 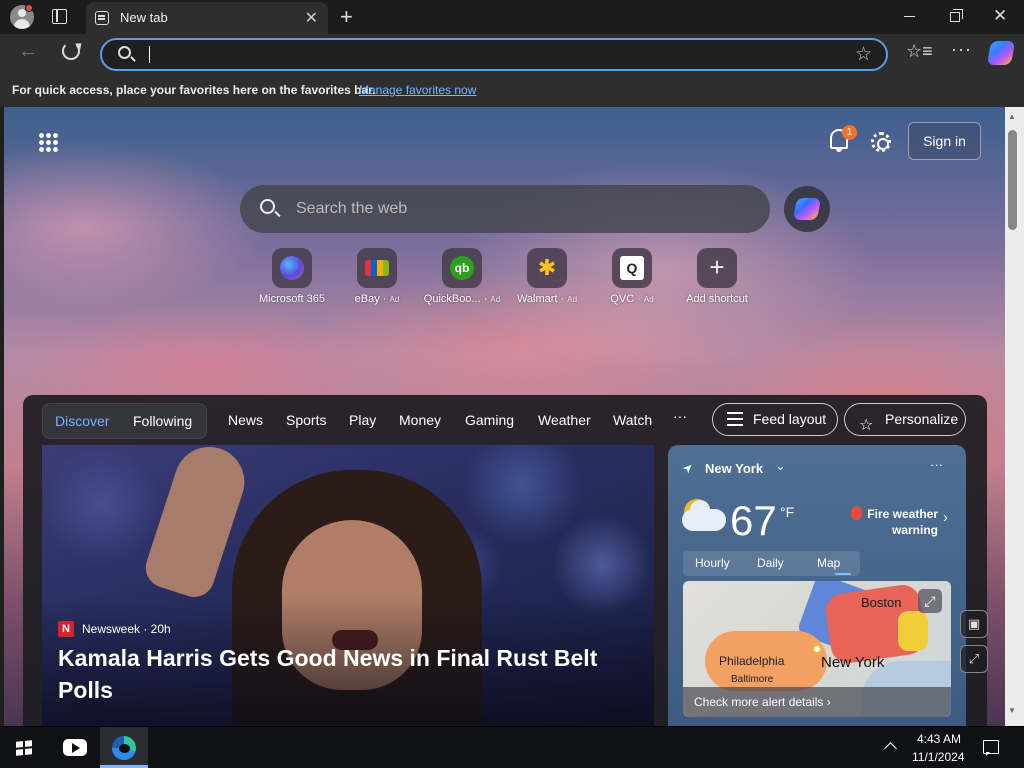 What do you see at coordinates (956, 15) in the screenshot?
I see `restore-icon` at bounding box center [956, 15].